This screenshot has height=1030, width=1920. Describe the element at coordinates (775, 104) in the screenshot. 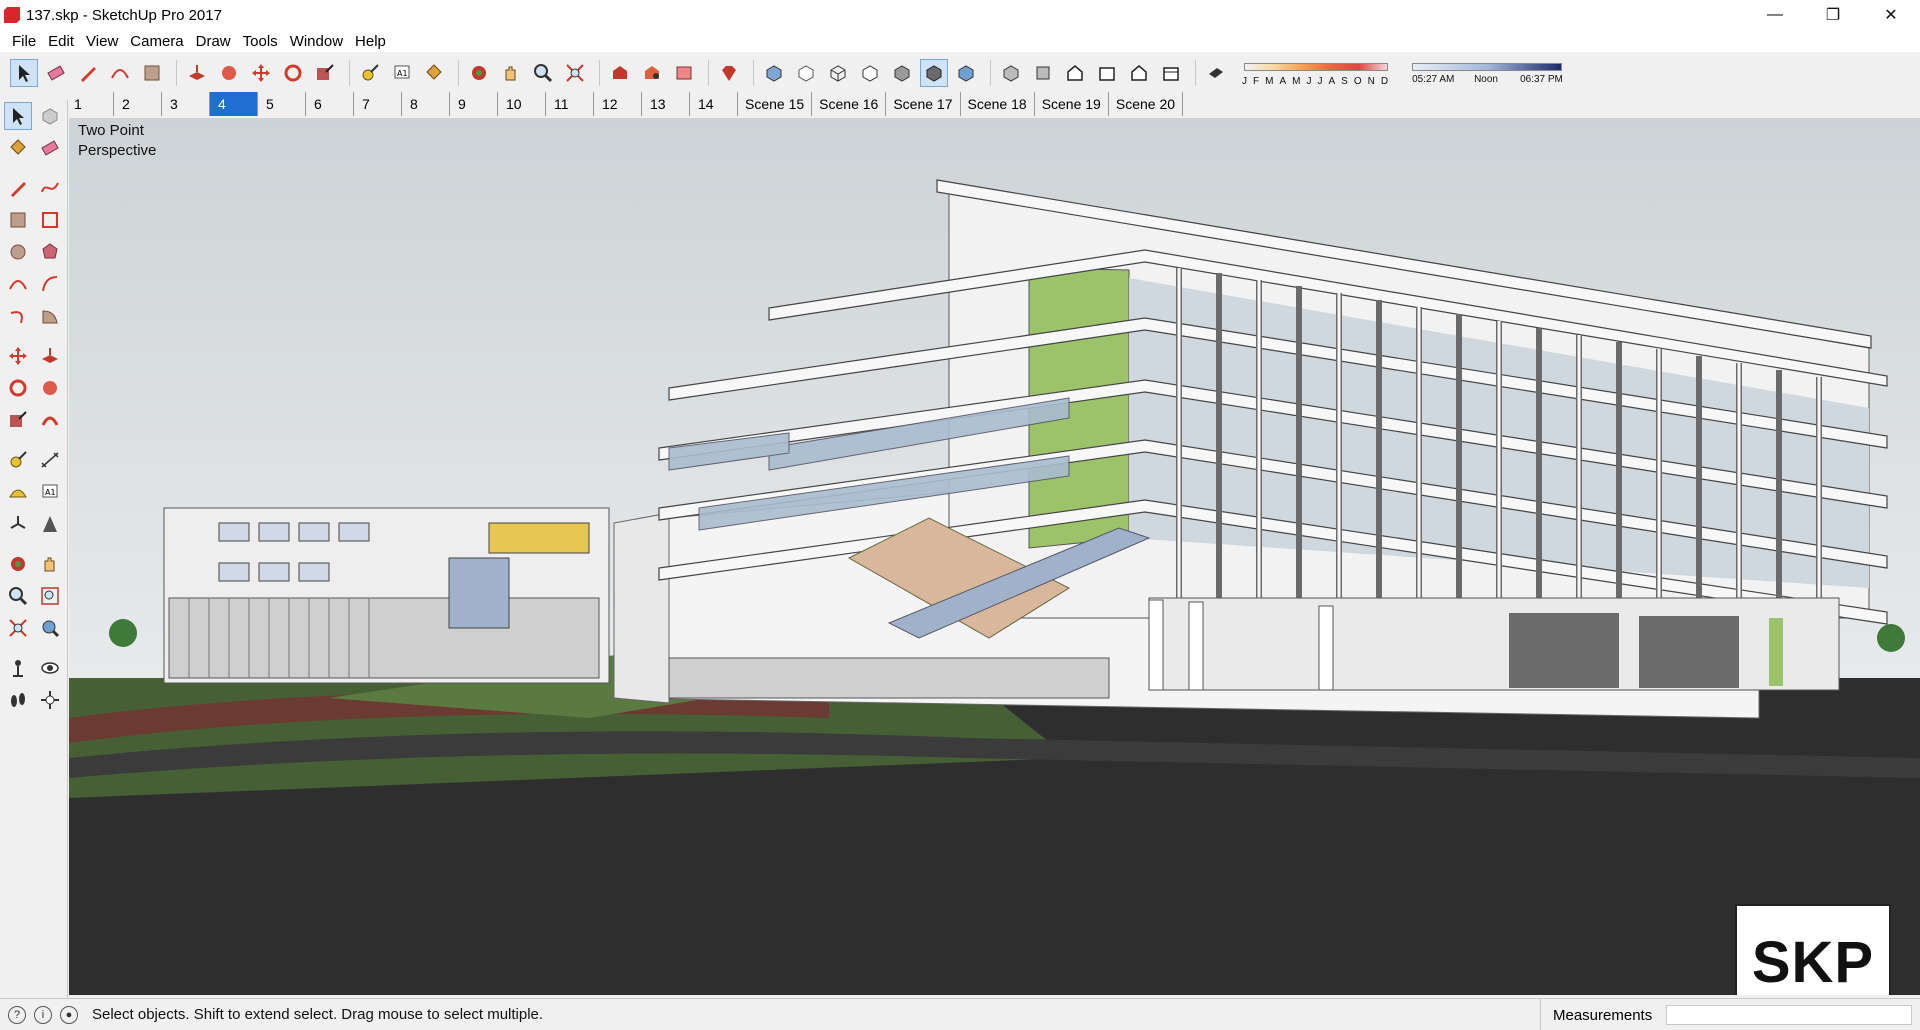

I see `scene-tab: Scene 15` at that location.